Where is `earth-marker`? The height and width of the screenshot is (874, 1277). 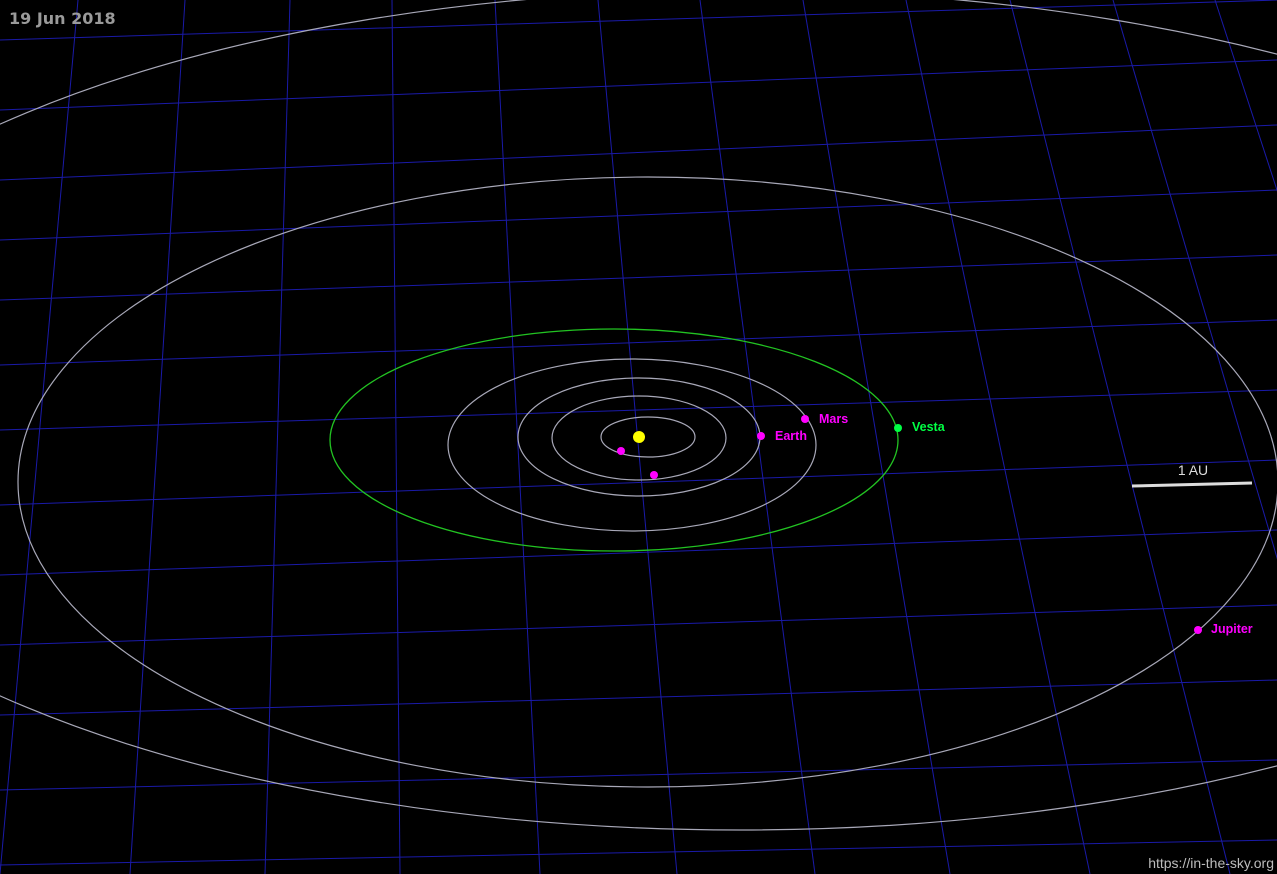
earth-marker is located at coordinates (761, 436).